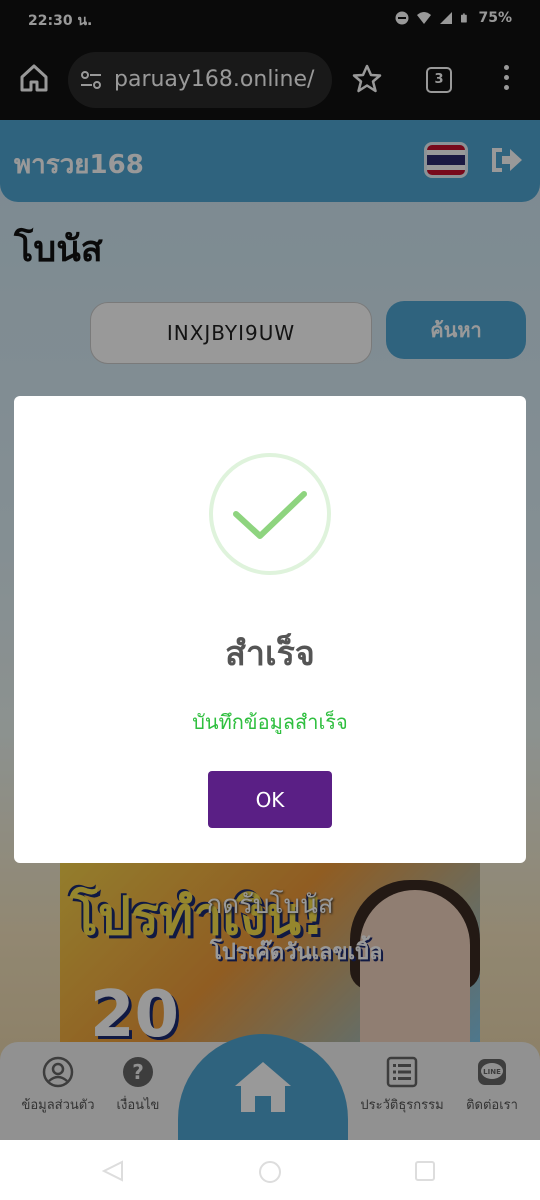  I want to click on android-nav-bar, so click(270, 1170).